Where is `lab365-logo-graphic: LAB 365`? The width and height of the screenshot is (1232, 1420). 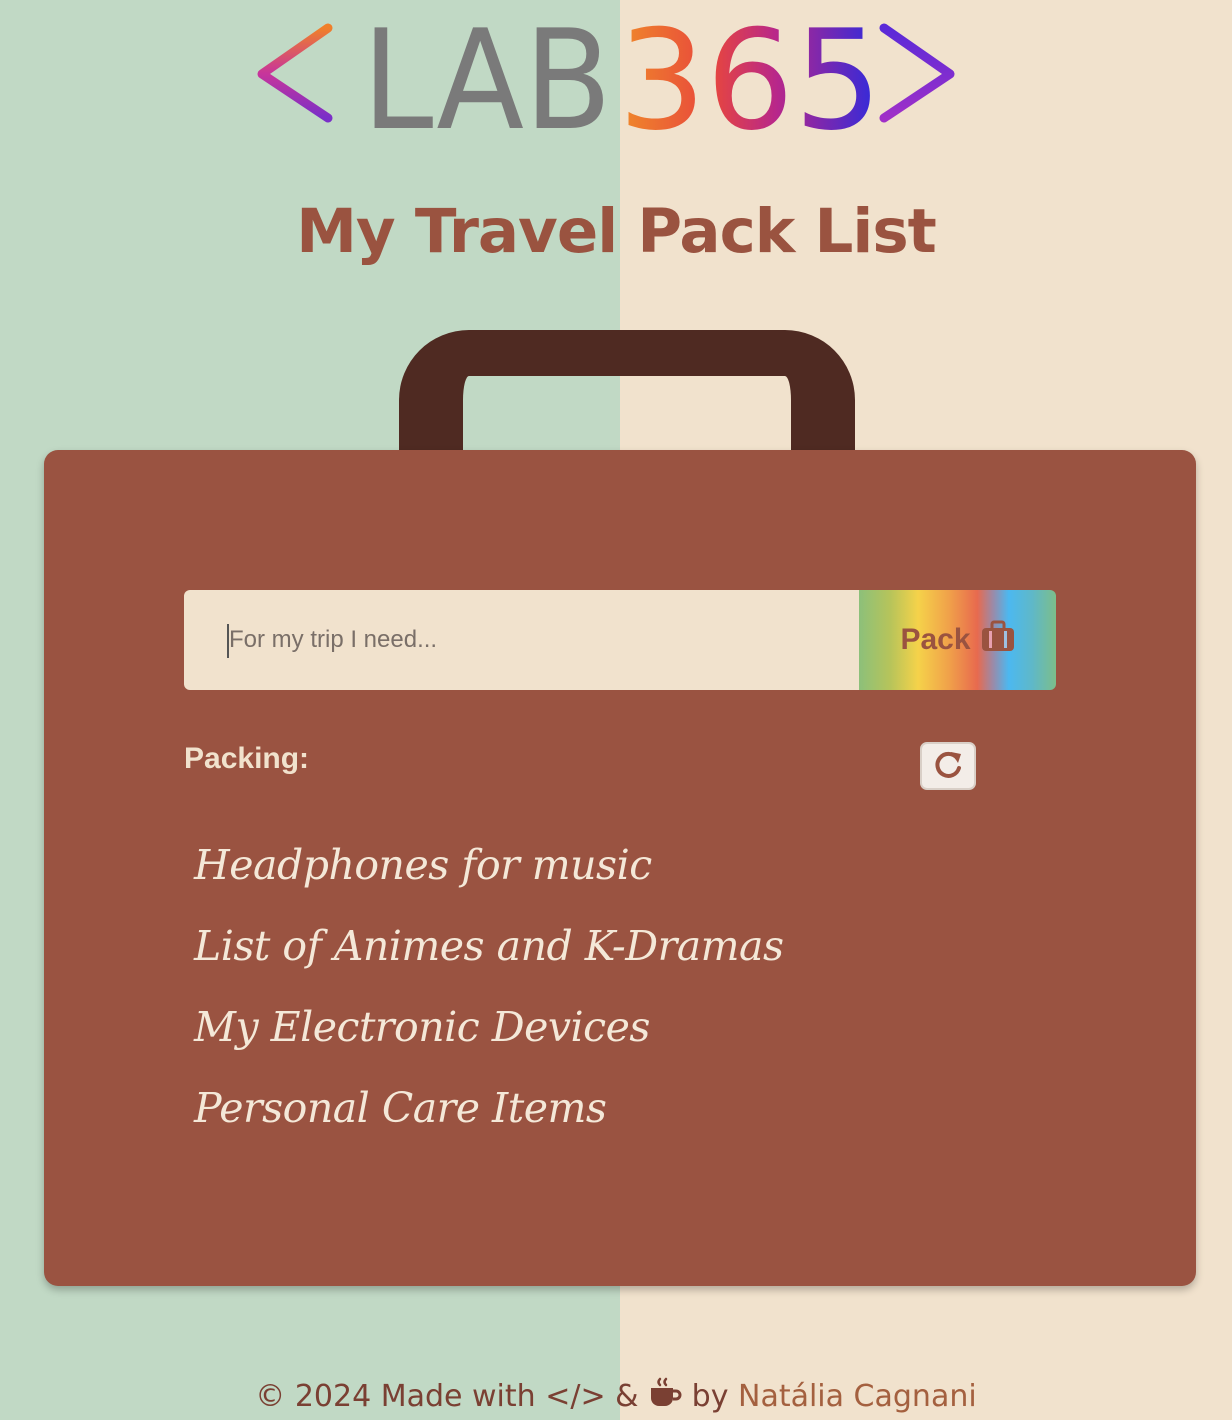
lab365-logo-graphic: LAB 365 is located at coordinates (606, 80).